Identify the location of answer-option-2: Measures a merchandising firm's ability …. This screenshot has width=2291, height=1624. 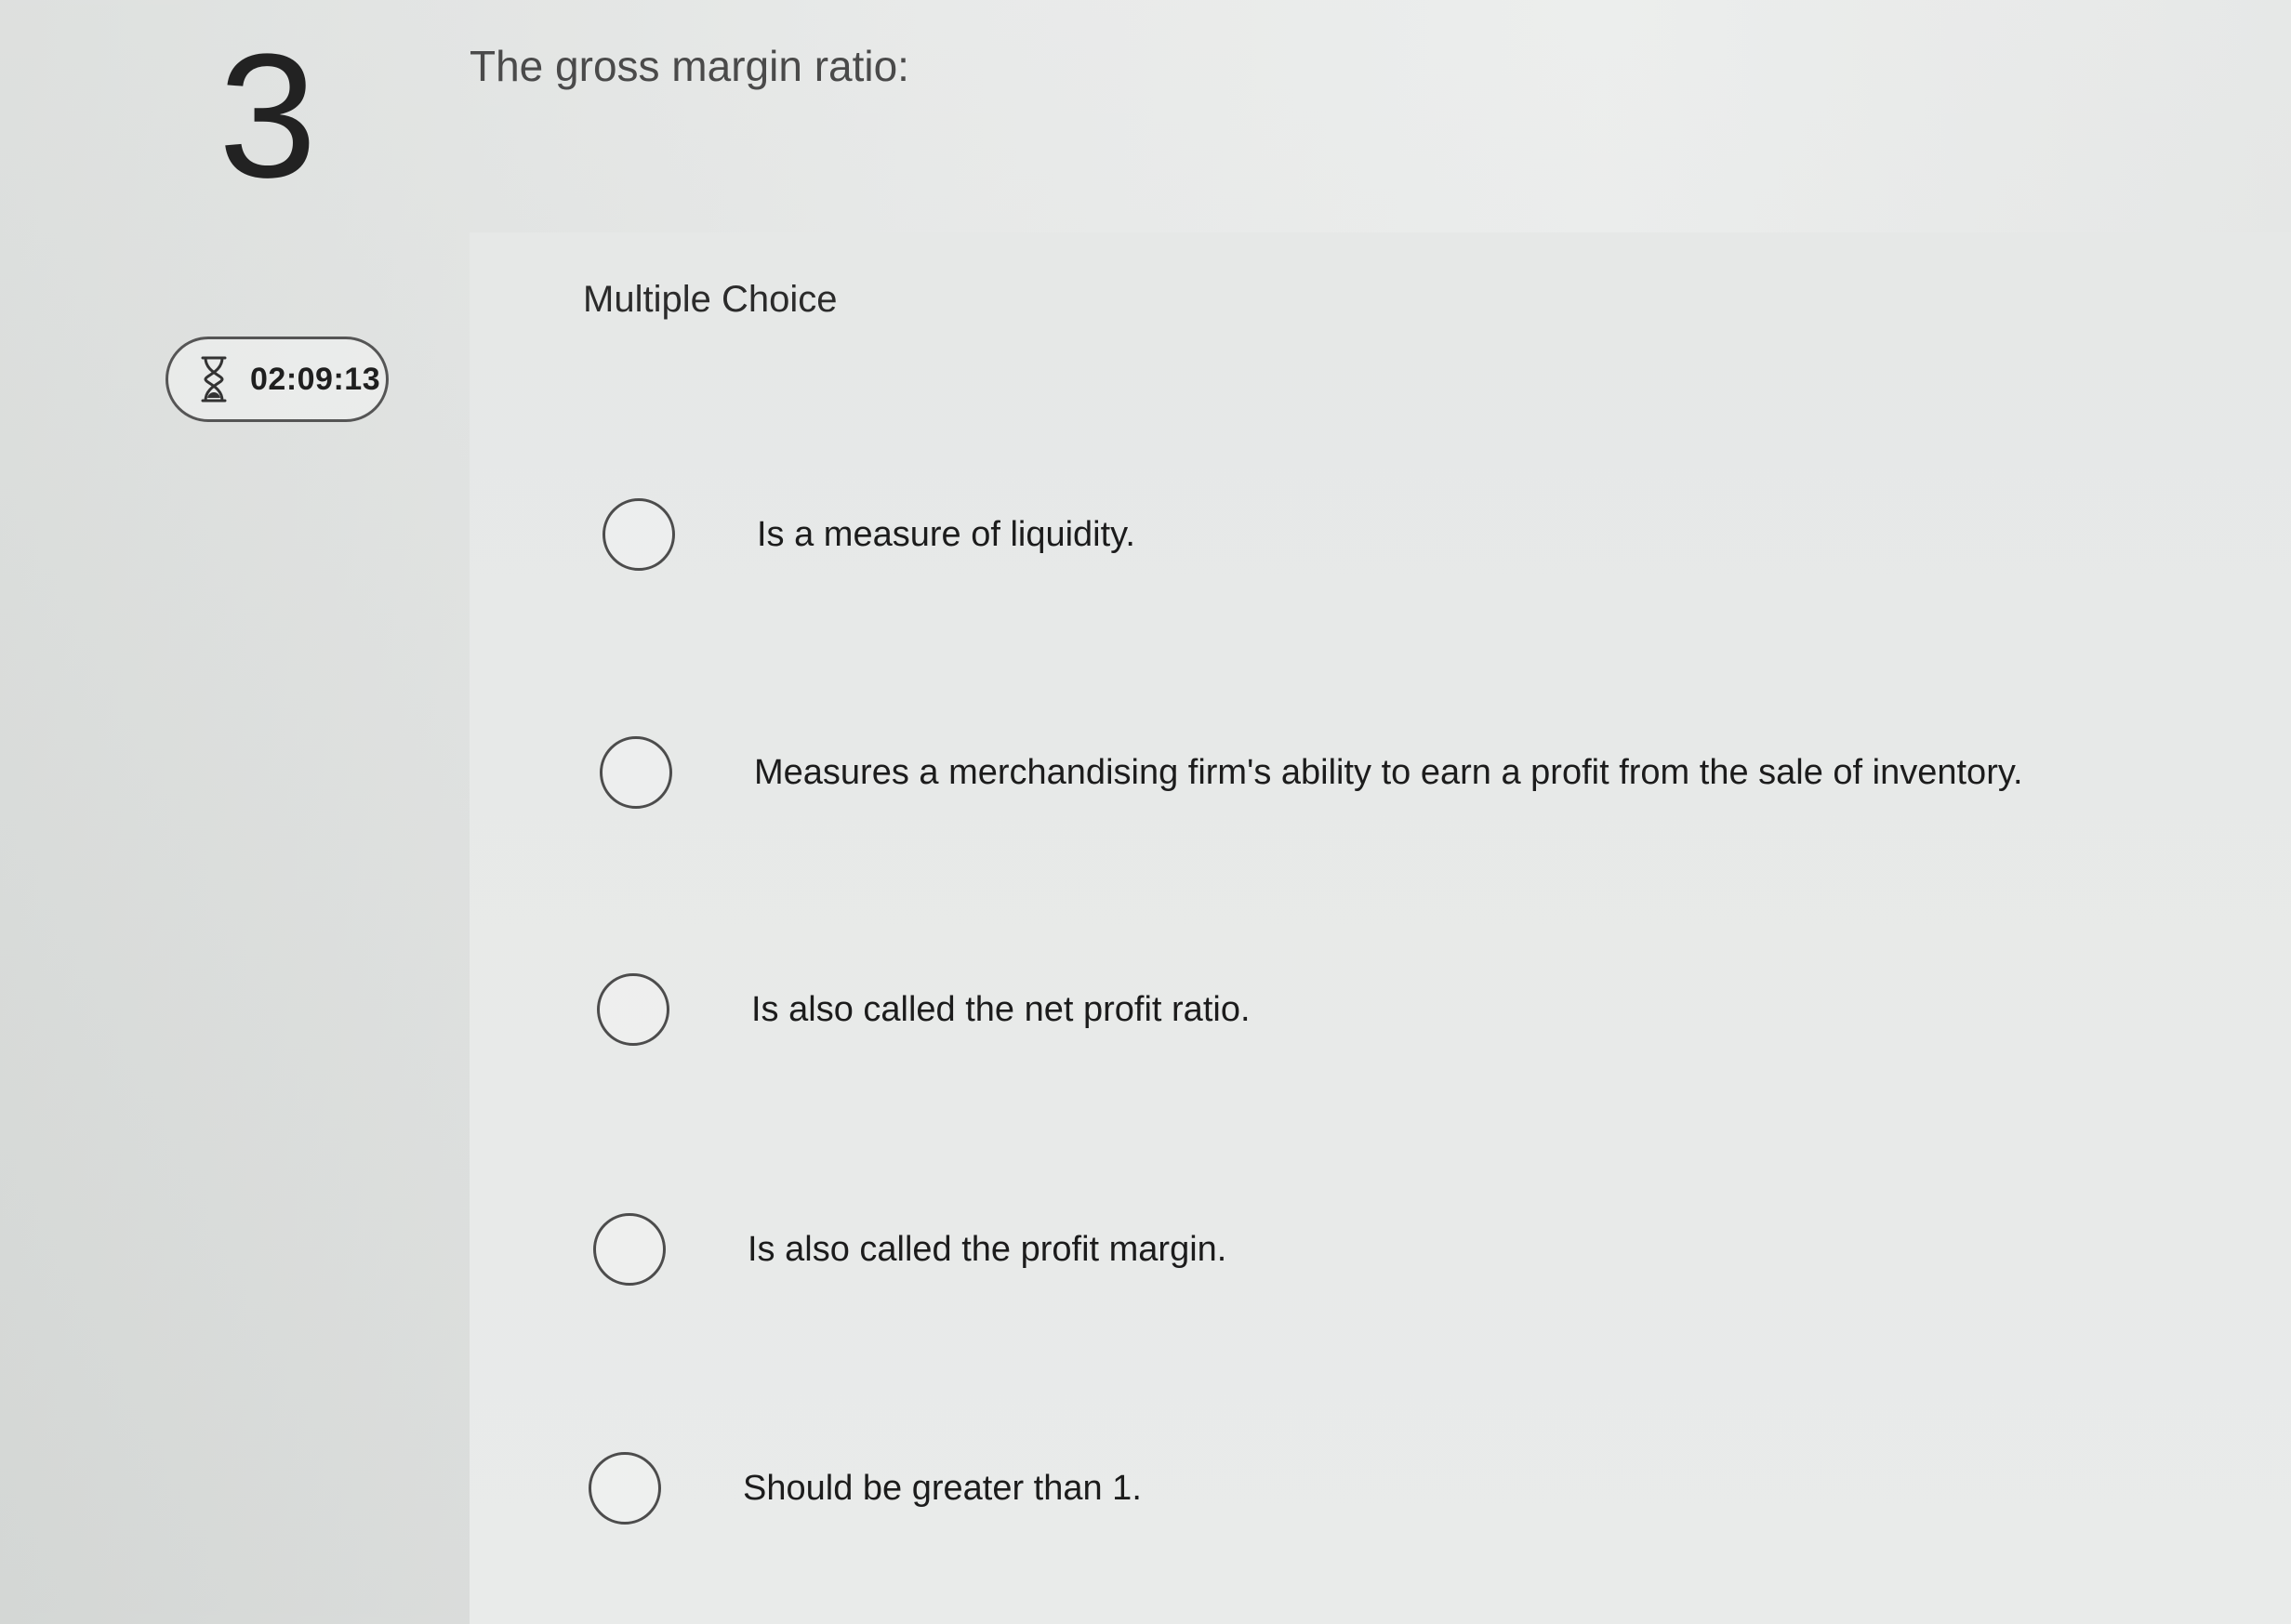
(1311, 772).